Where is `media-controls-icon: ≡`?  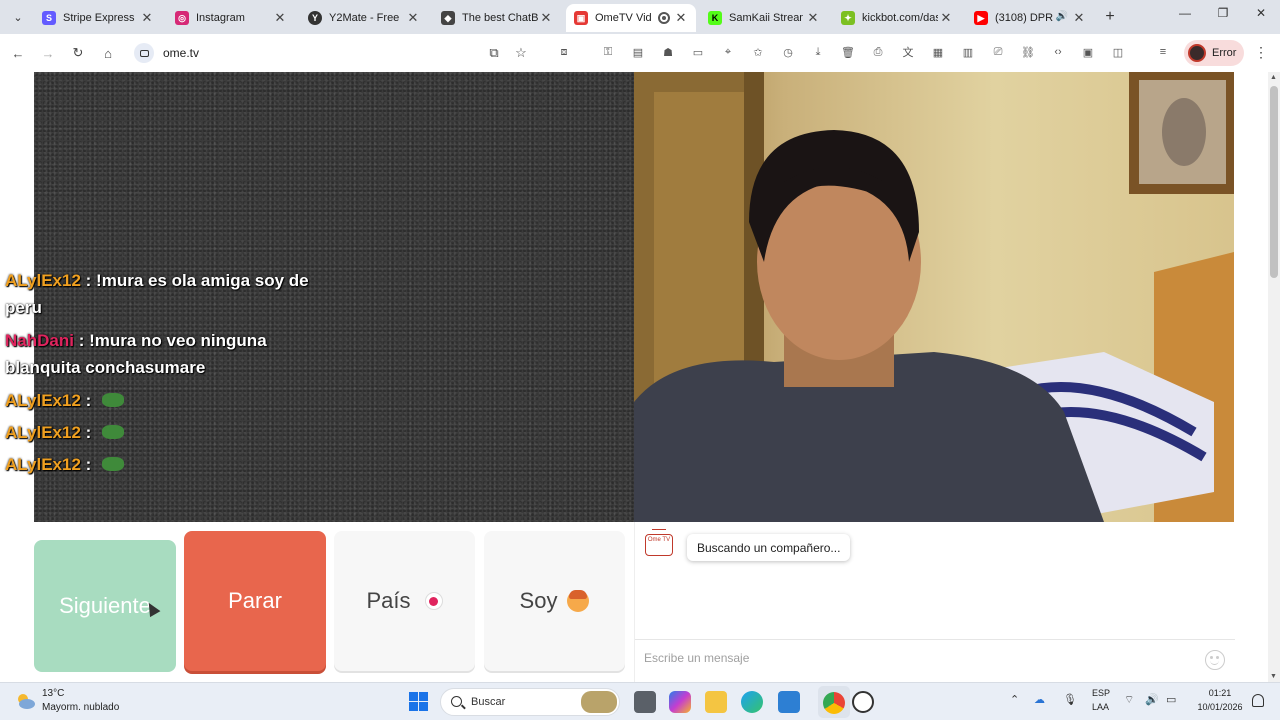 media-controls-icon: ≡ is located at coordinates (1163, 52).